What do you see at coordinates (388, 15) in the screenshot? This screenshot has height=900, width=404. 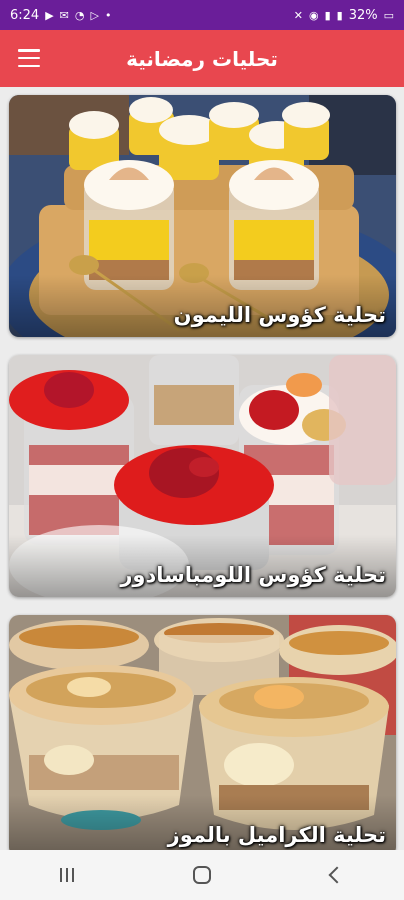 I see `battery-icon: ▭` at bounding box center [388, 15].